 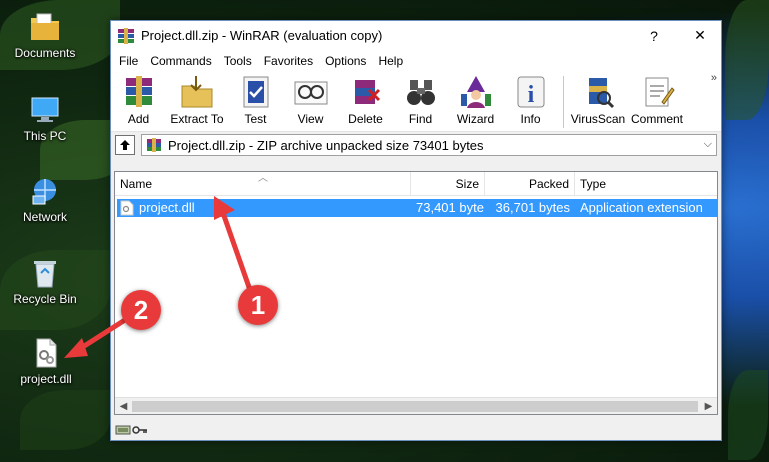 I want to click on arrow-2-head, so click(x=76, y=348).